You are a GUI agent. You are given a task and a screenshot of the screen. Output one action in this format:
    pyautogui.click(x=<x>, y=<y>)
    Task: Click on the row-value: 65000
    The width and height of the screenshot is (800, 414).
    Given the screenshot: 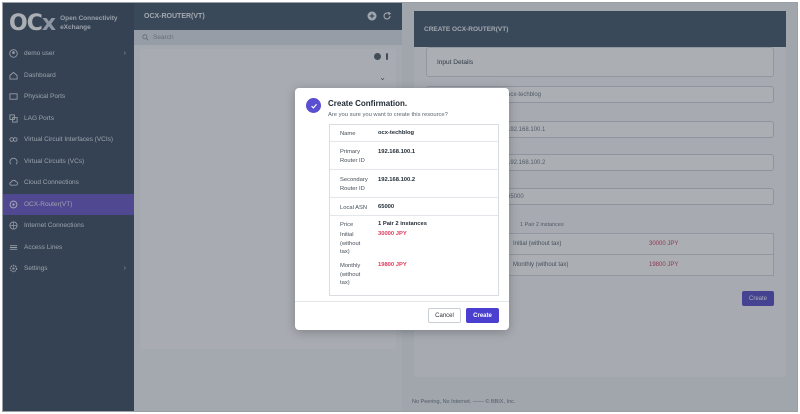 What is the action you would take?
    pyautogui.click(x=386, y=207)
    